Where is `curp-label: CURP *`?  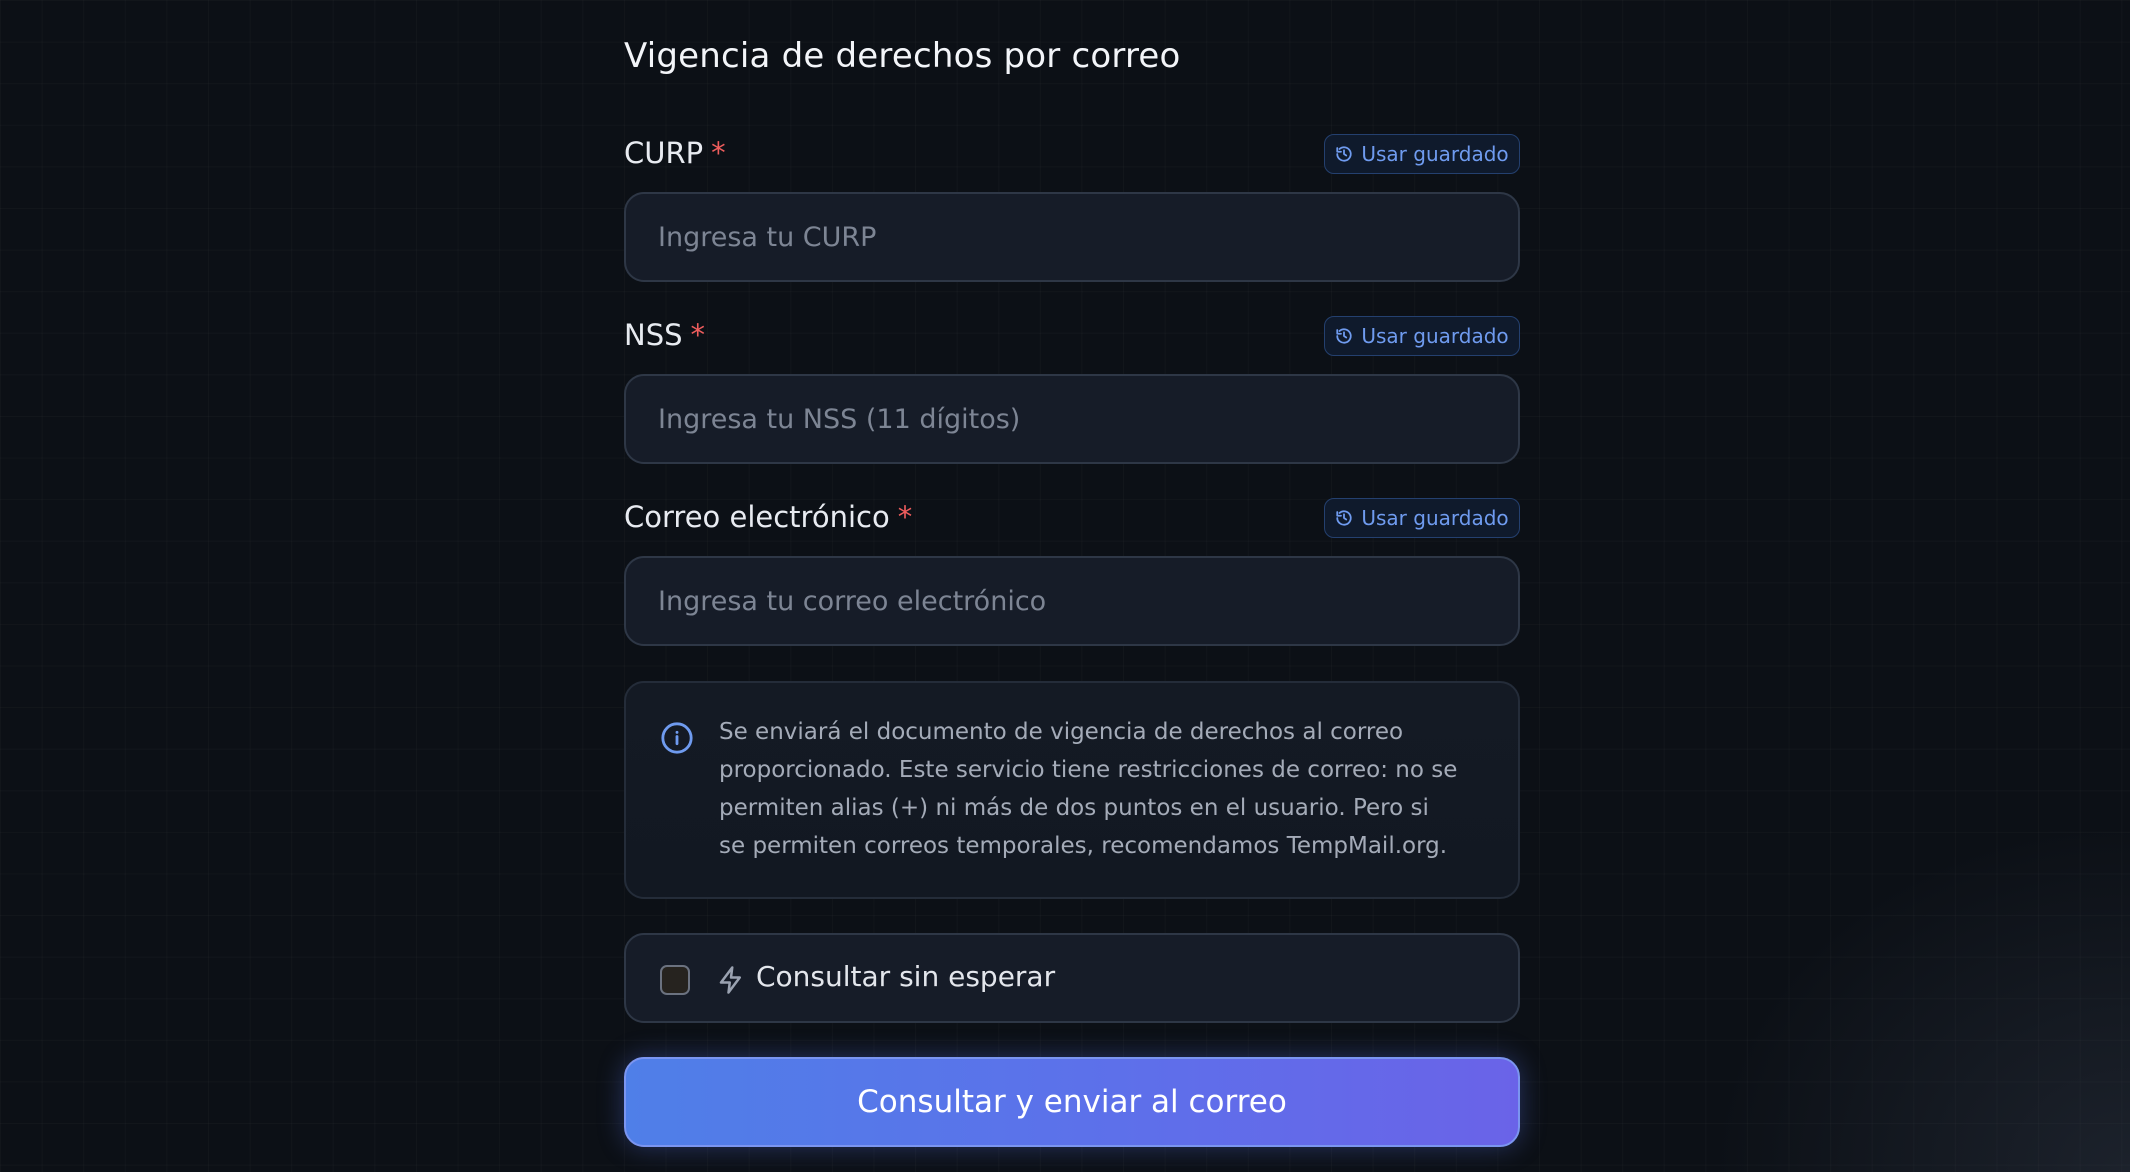 curp-label: CURP * is located at coordinates (675, 153).